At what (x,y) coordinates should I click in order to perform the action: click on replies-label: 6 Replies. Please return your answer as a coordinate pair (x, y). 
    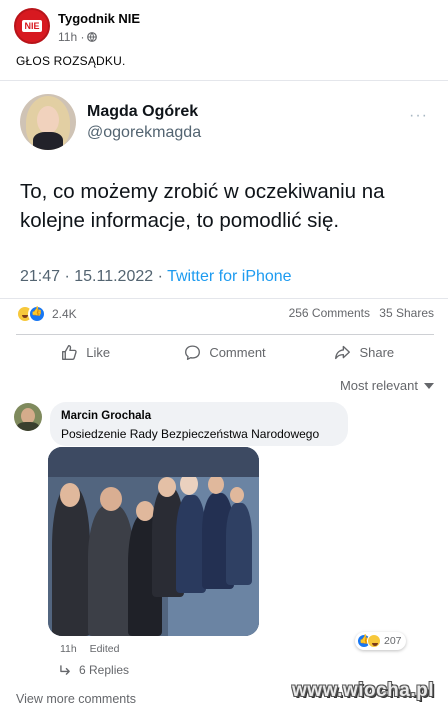
    Looking at the image, I should click on (104, 670).